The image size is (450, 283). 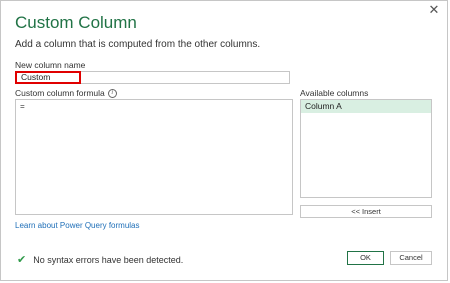 What do you see at coordinates (60, 93) in the screenshot?
I see `formula-label: Custom column formula` at bounding box center [60, 93].